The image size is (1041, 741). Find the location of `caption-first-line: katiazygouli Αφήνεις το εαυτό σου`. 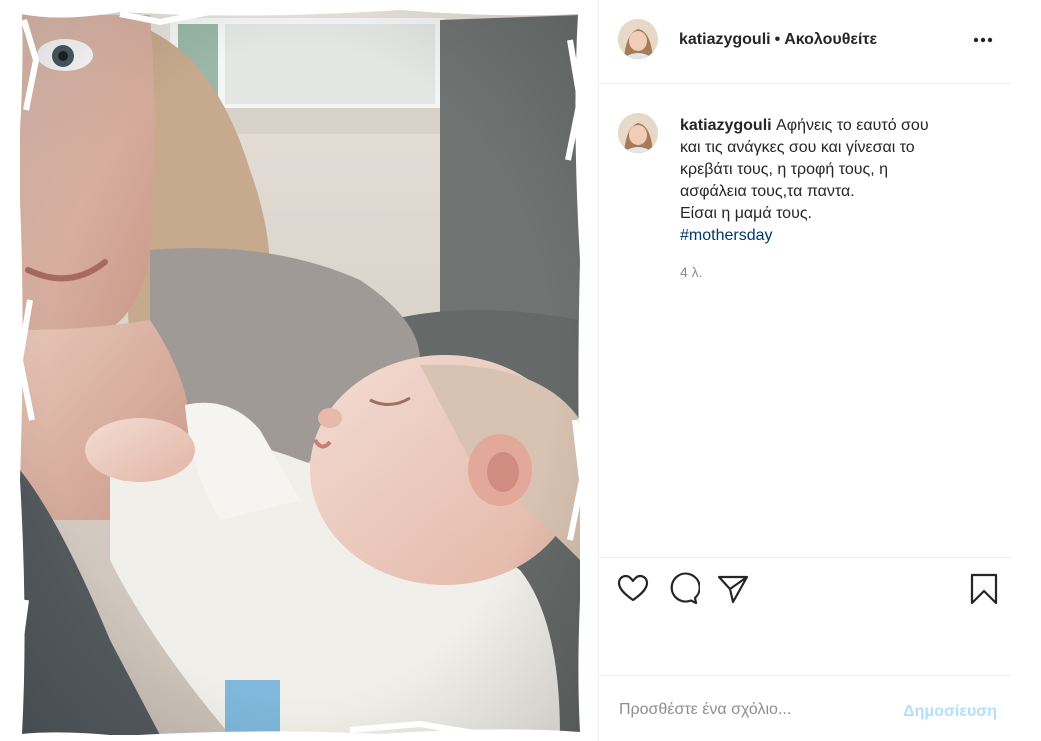

caption-first-line: katiazygouli Αφήνεις το εαυτό σου is located at coordinates (825, 126).